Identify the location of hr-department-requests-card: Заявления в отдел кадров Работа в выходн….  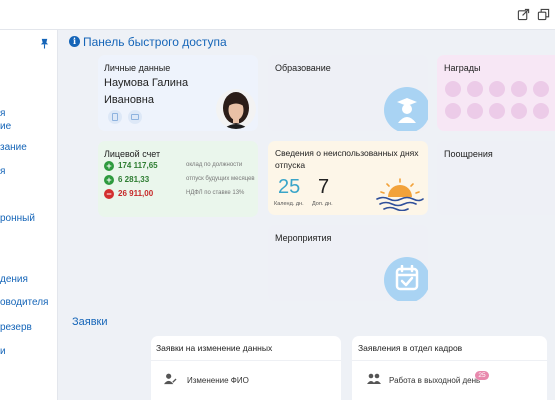
(449, 368).